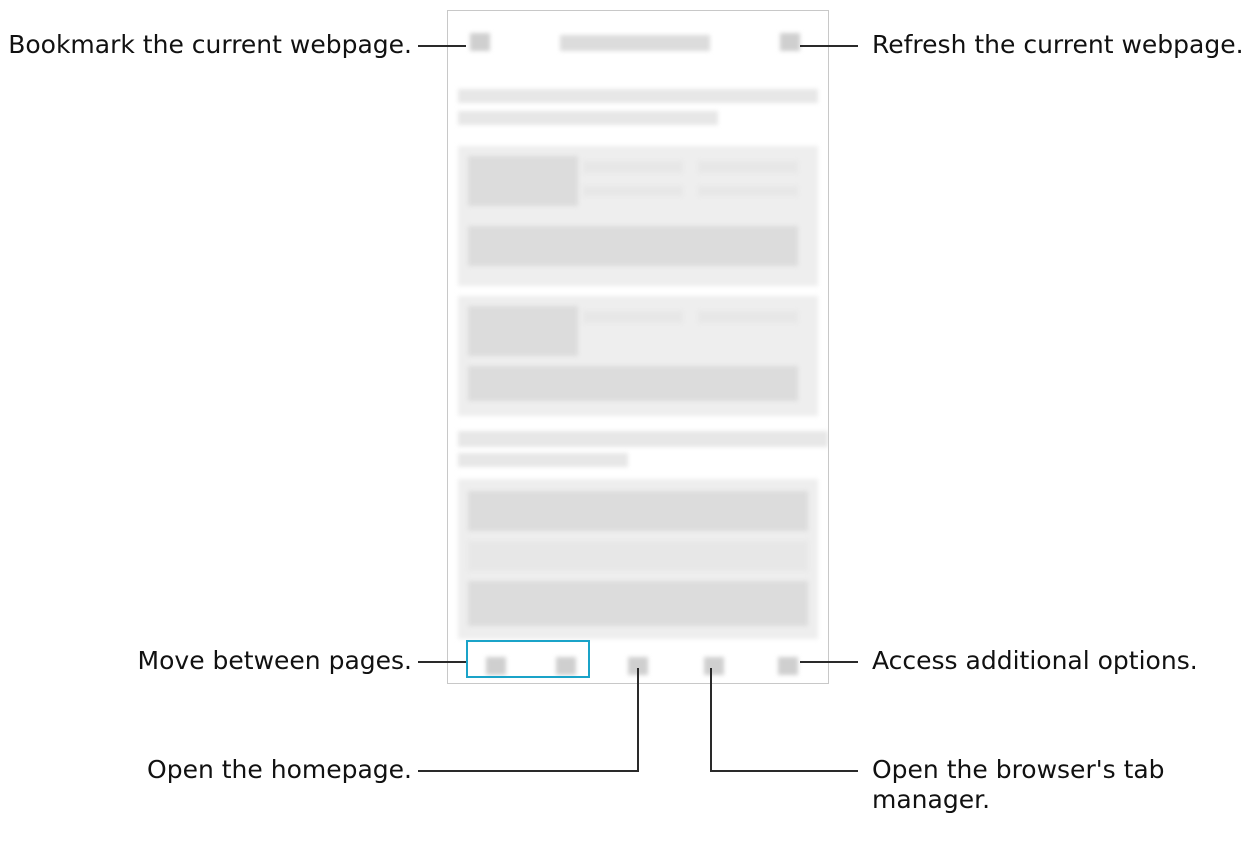 This screenshot has width=1244, height=864. I want to click on refresh-icon, so click(790, 42).